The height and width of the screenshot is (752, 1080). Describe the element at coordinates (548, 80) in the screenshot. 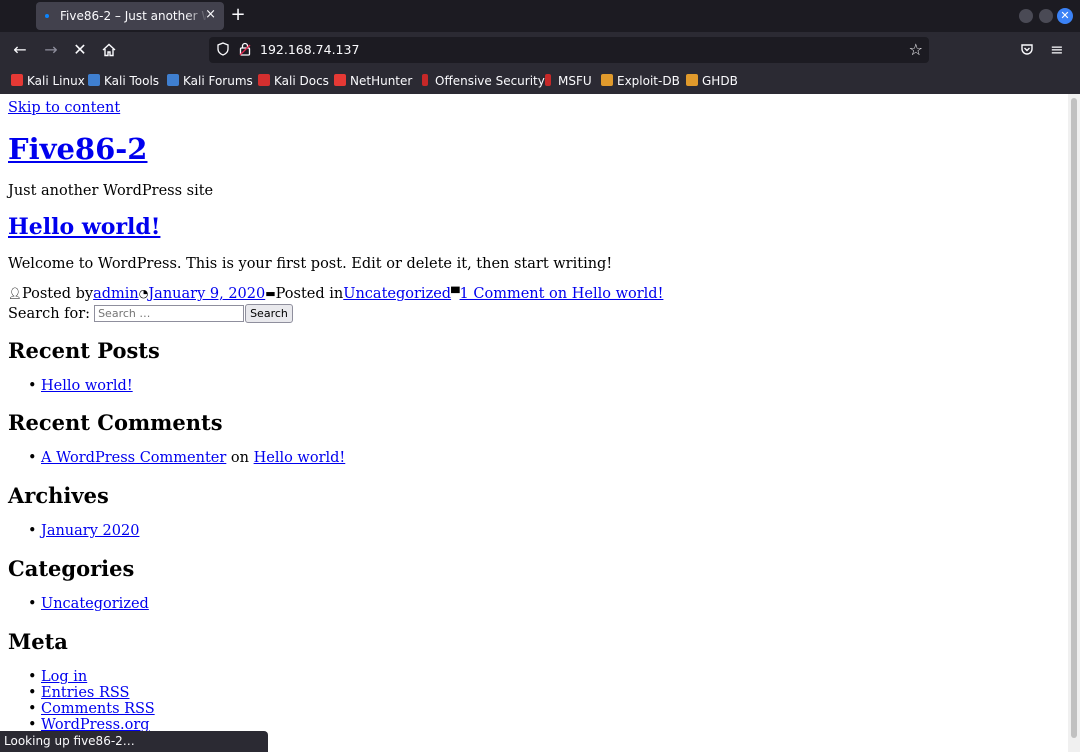

I see `msfu-icon` at that location.